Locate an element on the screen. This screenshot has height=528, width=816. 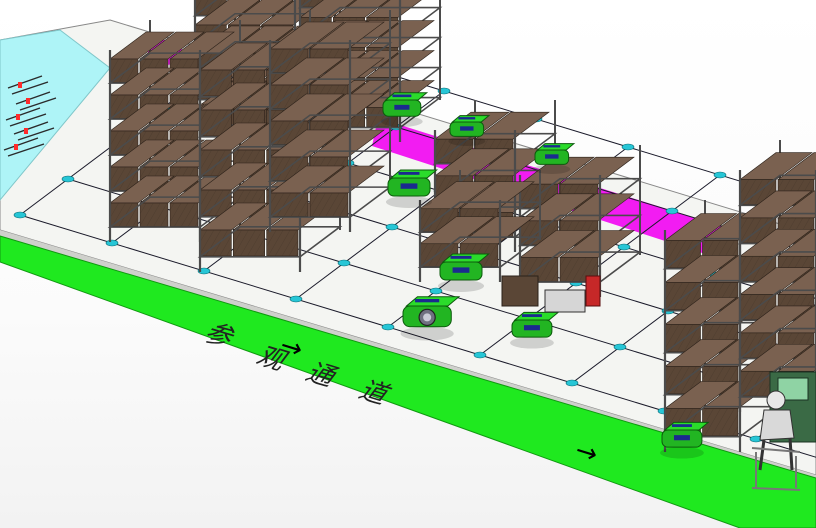
agv-payload-red is located at coordinates (593, 291).